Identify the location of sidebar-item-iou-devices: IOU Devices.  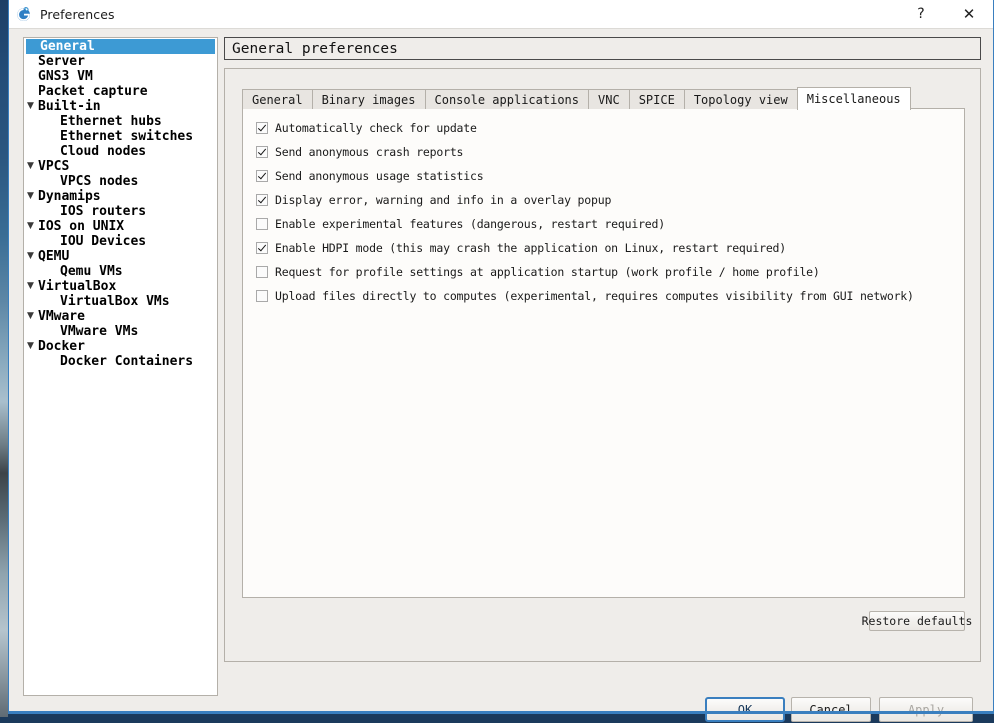
(120, 241).